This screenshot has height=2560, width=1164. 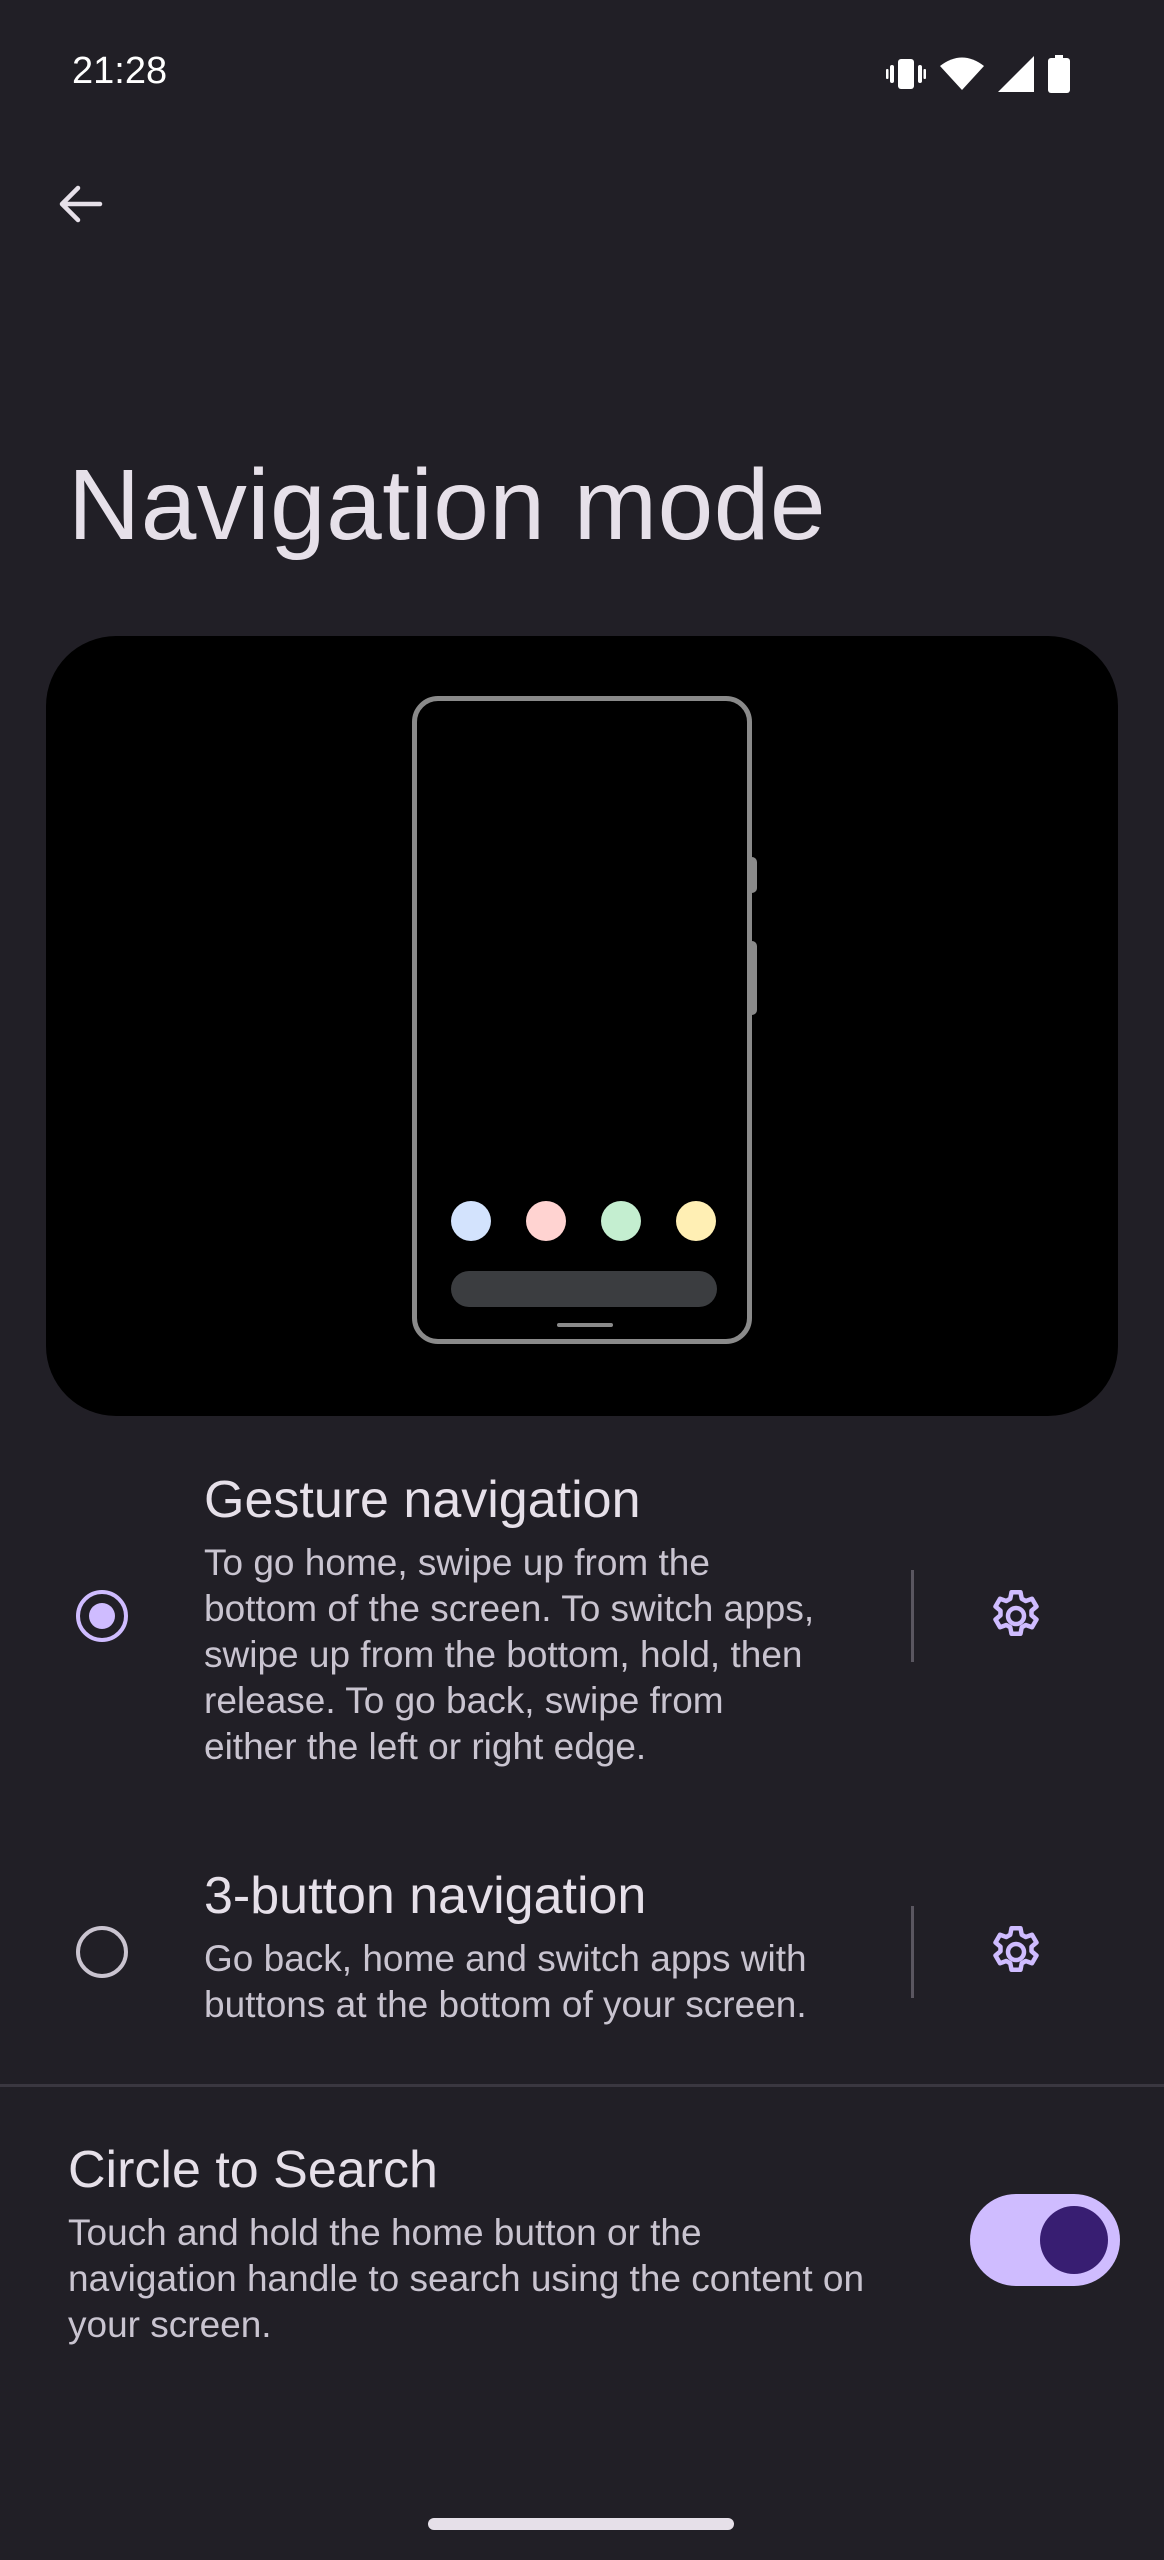 What do you see at coordinates (1016, 76) in the screenshot?
I see `signal-icon` at bounding box center [1016, 76].